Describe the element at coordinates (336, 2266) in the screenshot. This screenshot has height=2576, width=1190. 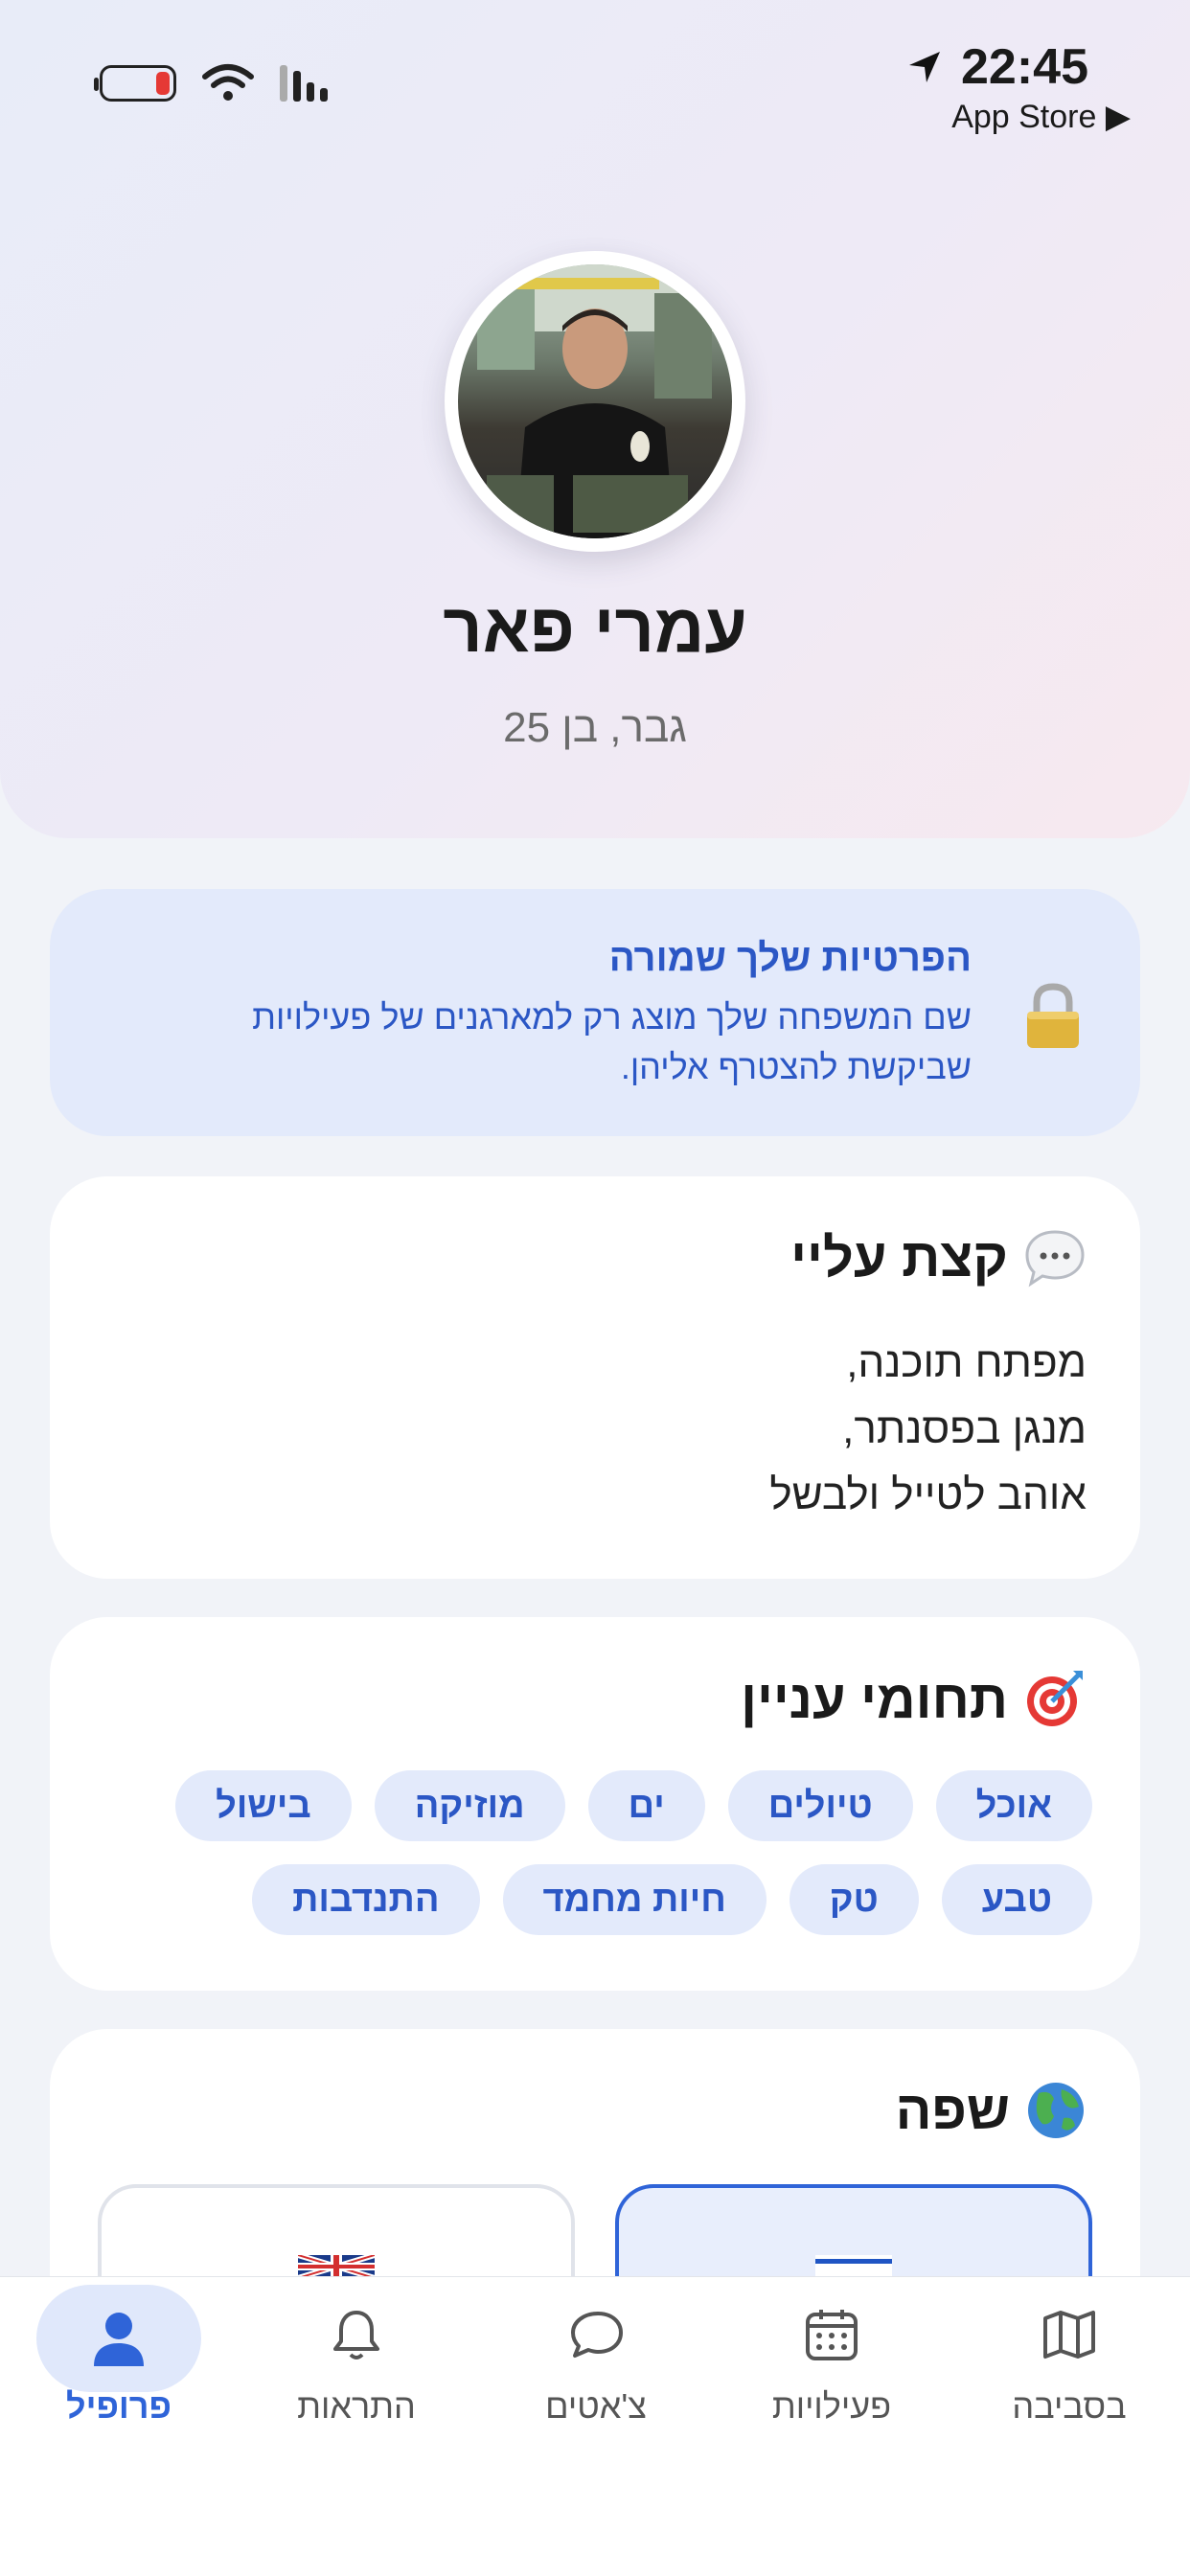
I see `uk-flag-icon` at that location.